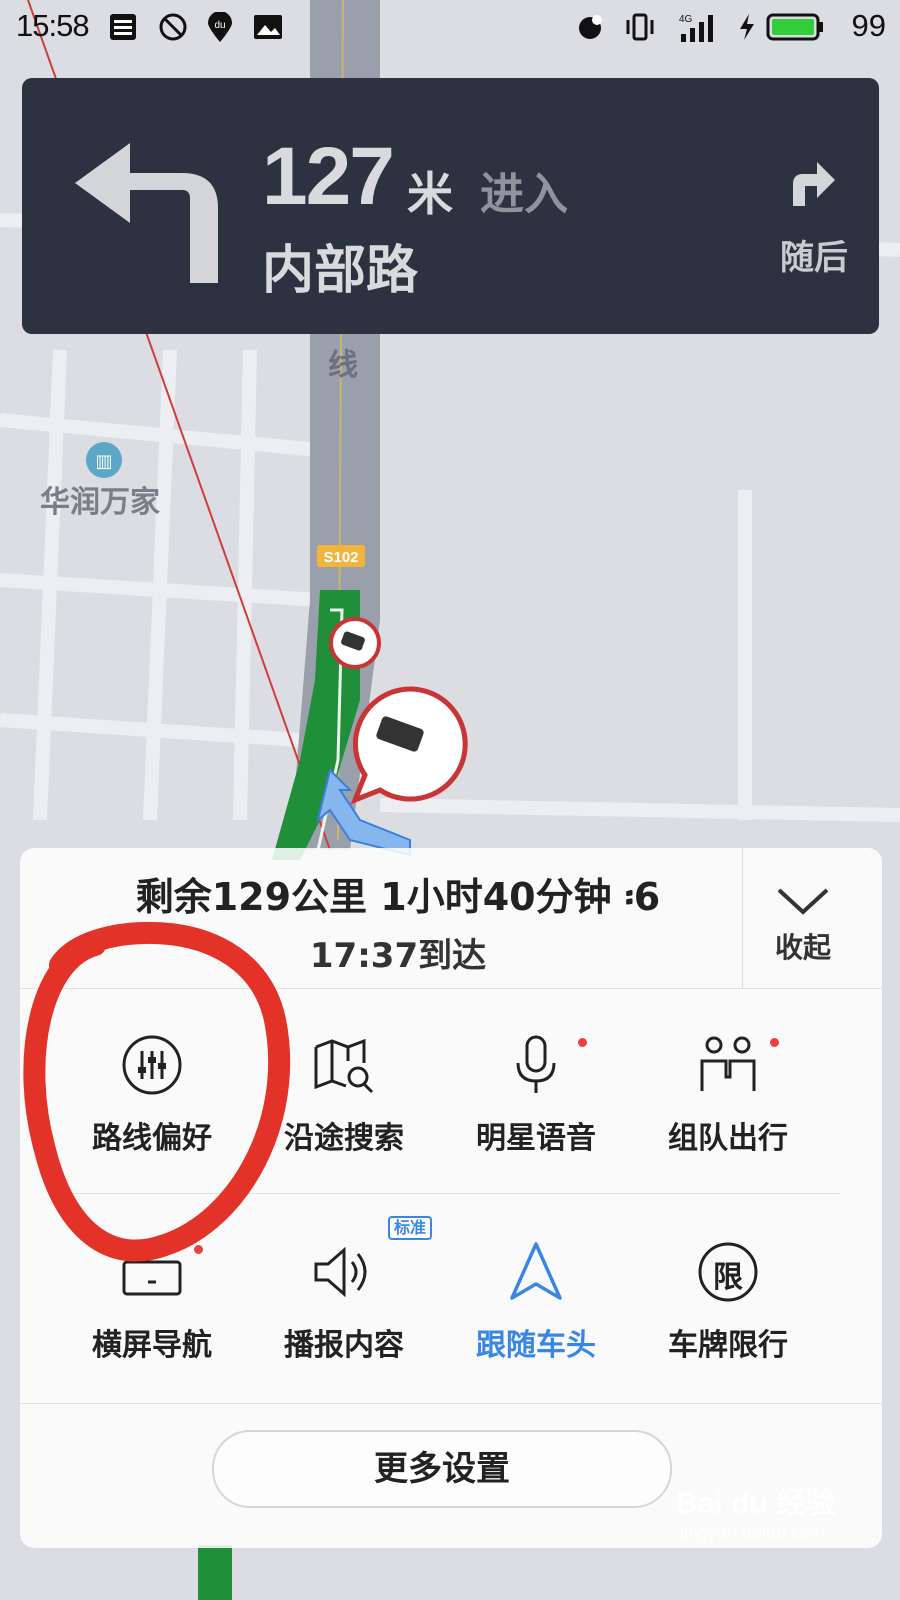  I want to click on collapse-button: 收起, so click(812, 918).